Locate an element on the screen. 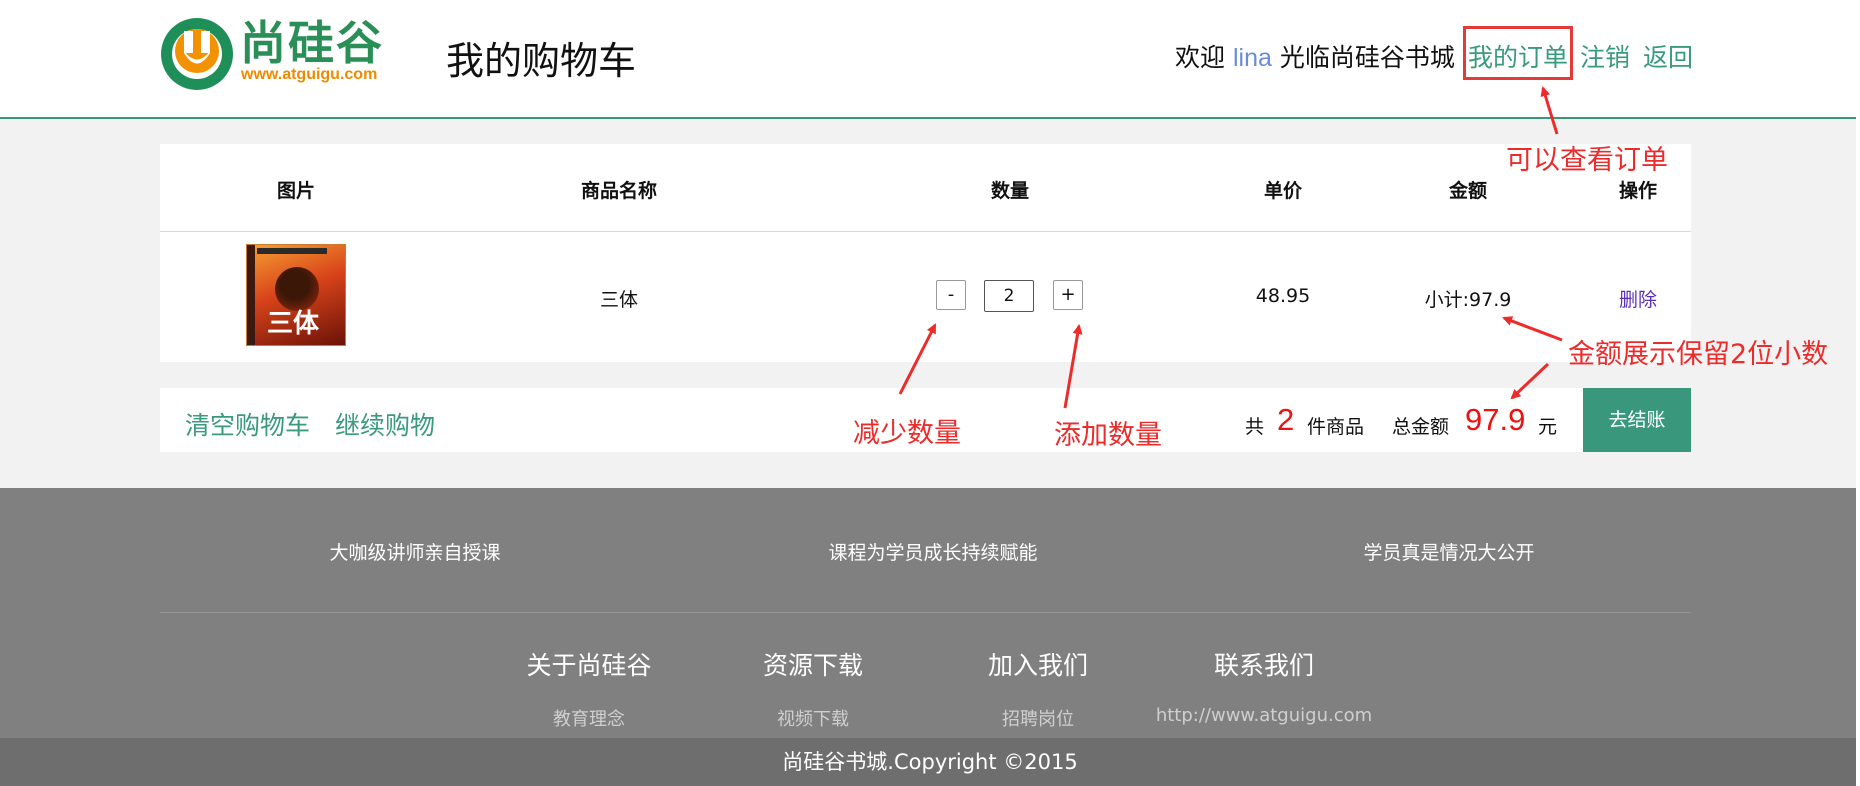 The image size is (1860, 786). footer-tagline: 大咖级讲师亲自授课 is located at coordinates (415, 553).